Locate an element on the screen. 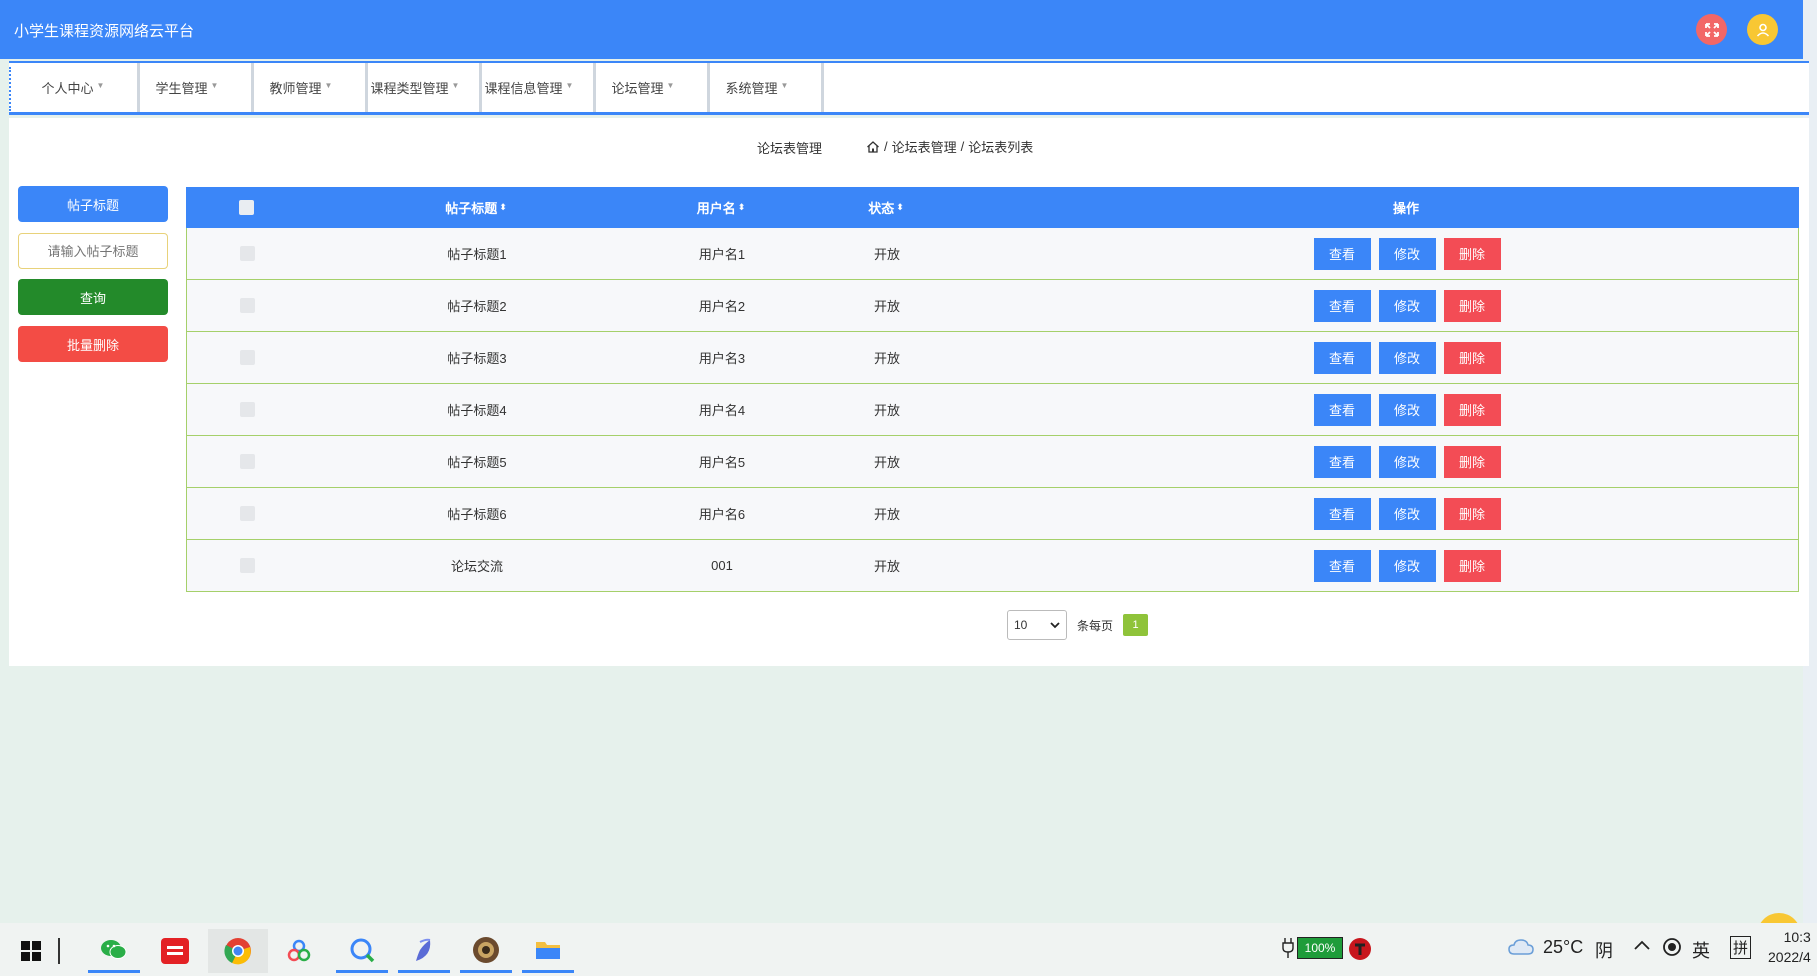 The height and width of the screenshot is (976, 1817). nav-item-forum-management: 论坛管理 ▼ is located at coordinates (644, 87).